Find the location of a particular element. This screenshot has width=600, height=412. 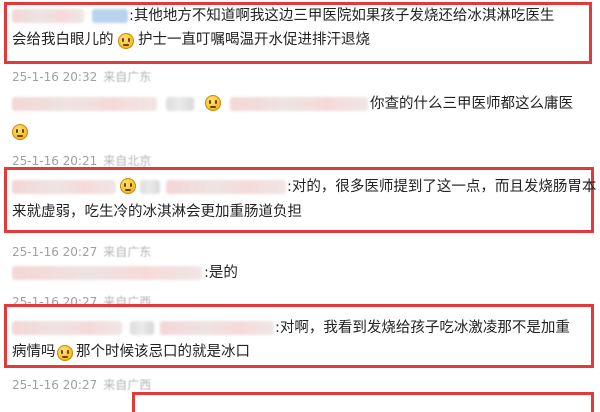

highlight-box-next is located at coordinates (363, 402).